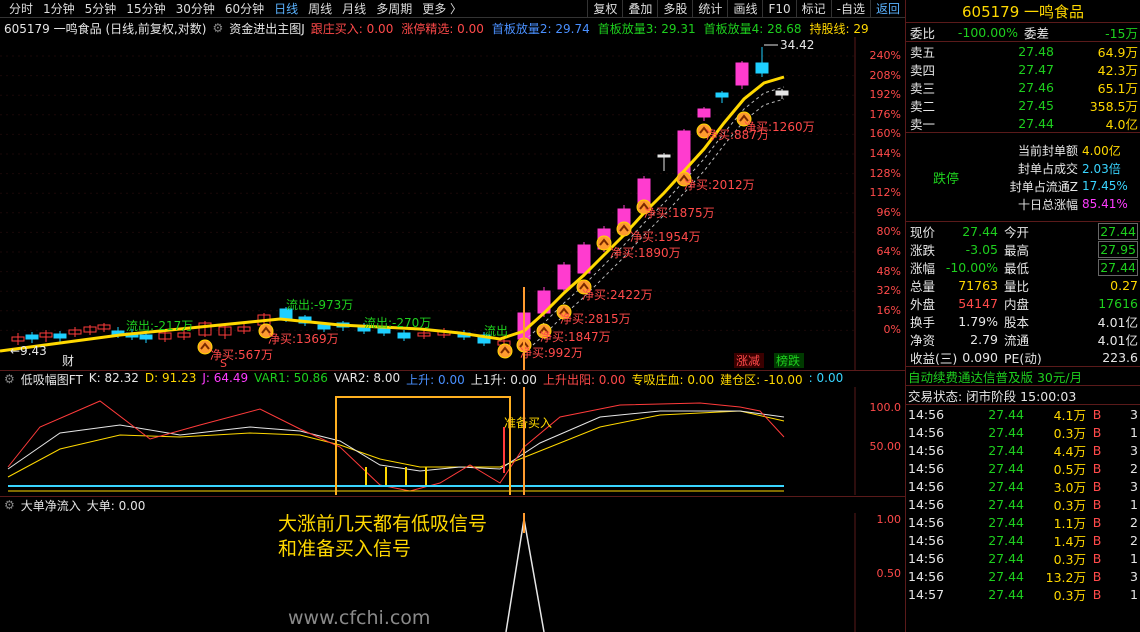  I want to click on tab-2: 5分钟, so click(101, 9).